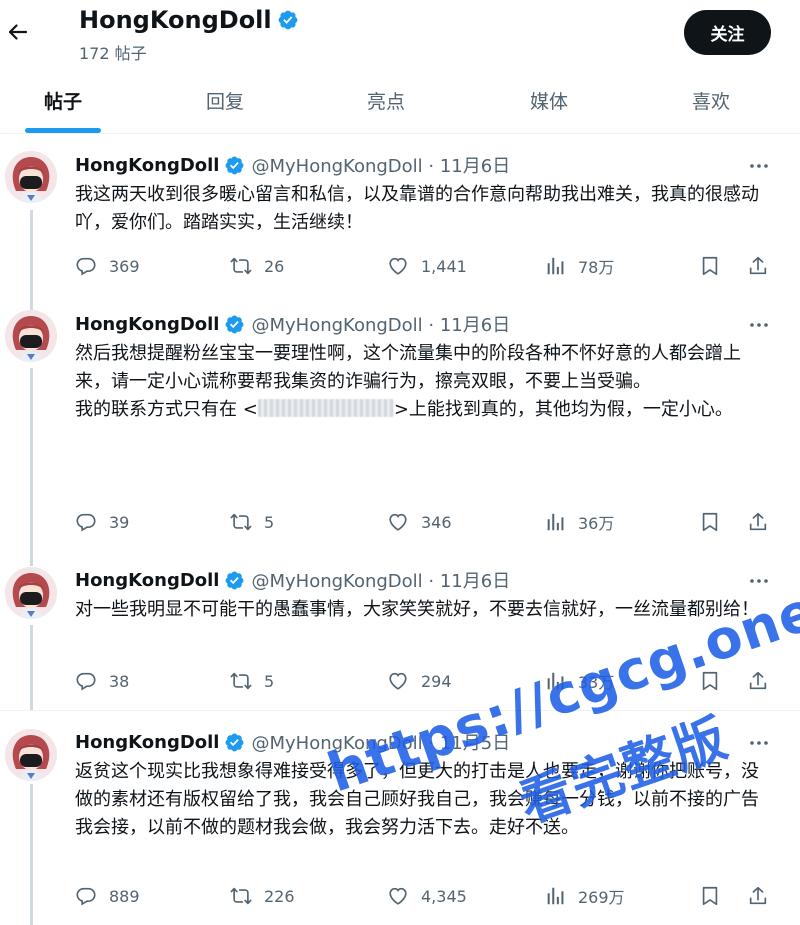  I want to click on like-button: 4,345, so click(427, 896).